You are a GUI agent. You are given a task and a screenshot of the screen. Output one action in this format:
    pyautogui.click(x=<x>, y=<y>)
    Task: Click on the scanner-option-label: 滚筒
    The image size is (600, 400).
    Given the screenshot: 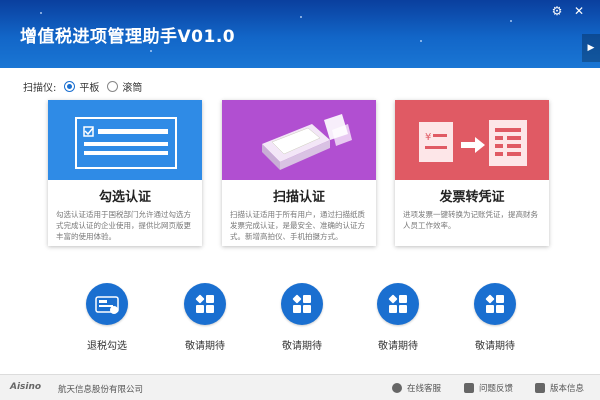 What is the action you would take?
    pyautogui.click(x=132, y=88)
    